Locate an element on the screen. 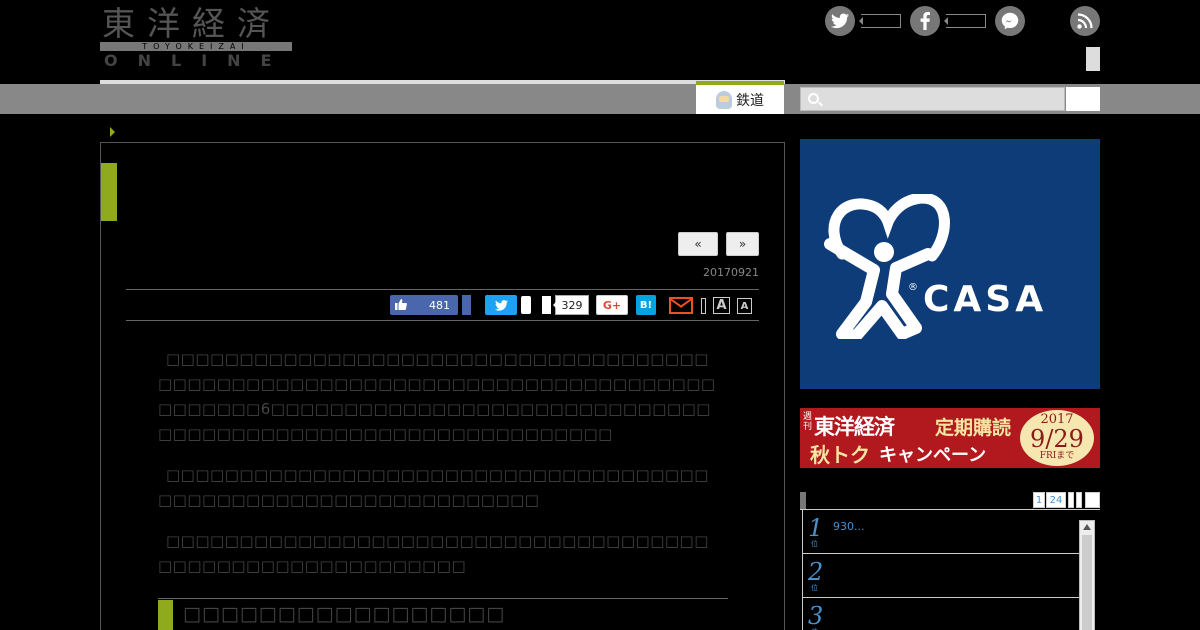 The width and height of the screenshot is (1200, 630). search-input is located at coordinates (932, 99).